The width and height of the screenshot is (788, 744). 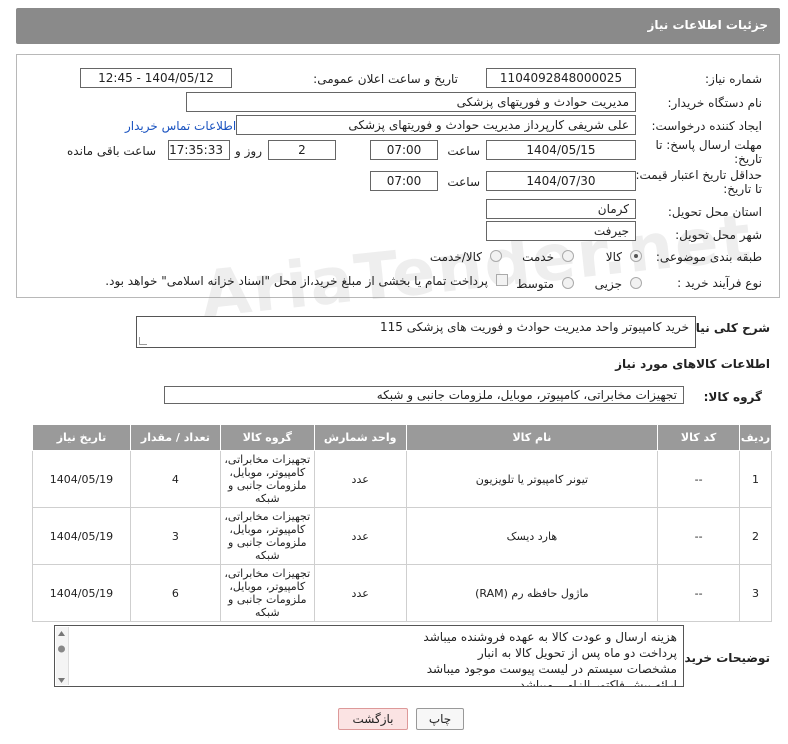 I want to click on province-field: کرمان, so click(x=561, y=209).